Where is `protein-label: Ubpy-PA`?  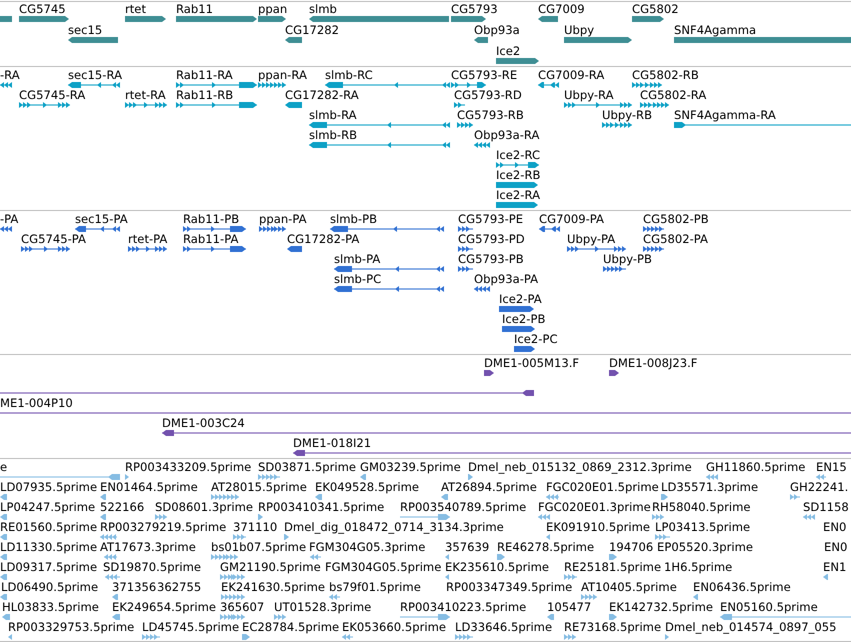
protein-label: Ubpy-PA is located at coordinates (591, 239).